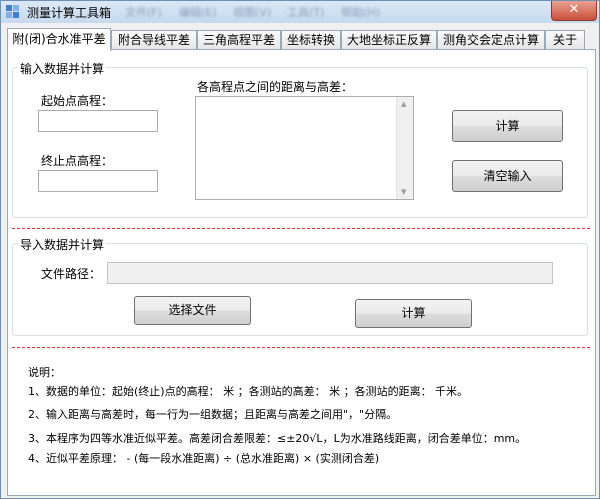 This screenshot has width=600, height=499. I want to click on end-elevation-label: 终止点高程：, so click(77, 161).